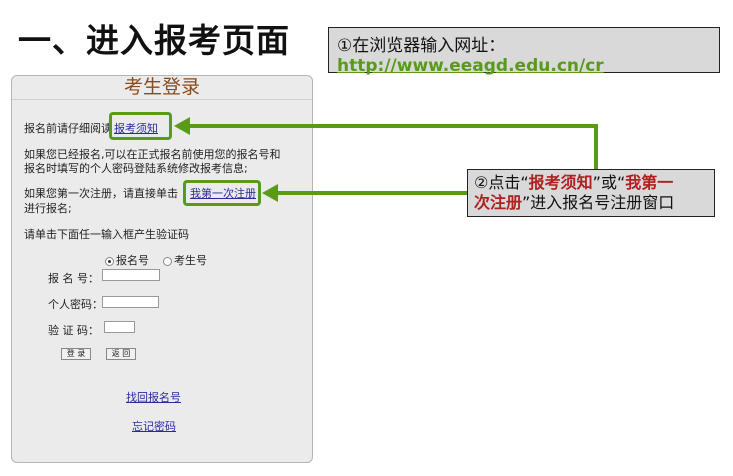 The width and height of the screenshot is (733, 476). Describe the element at coordinates (501, 182) in the screenshot. I see `click-callout-prefix: ②点击“` at that location.